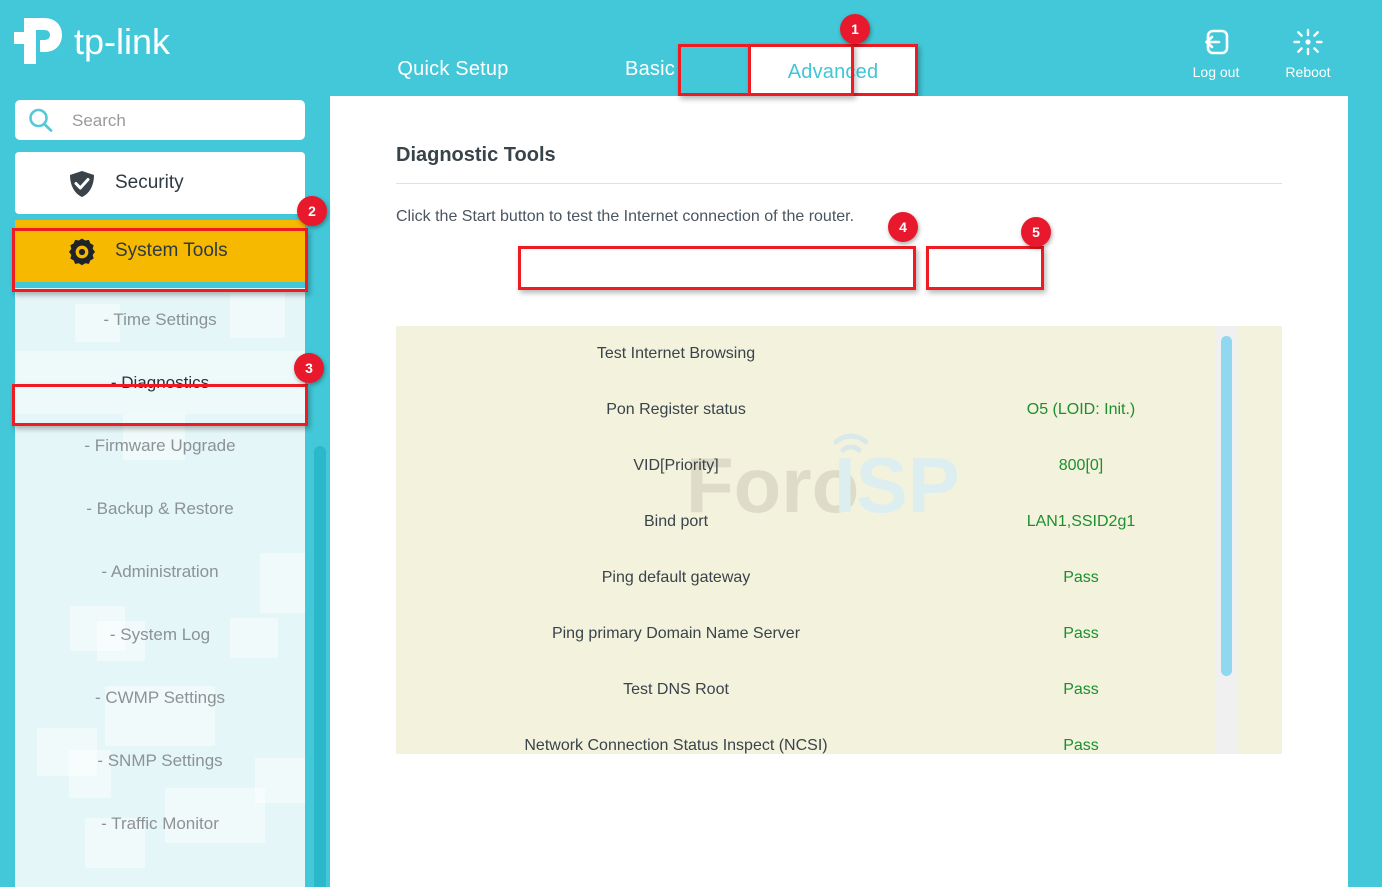 This screenshot has width=1382, height=887. Describe the element at coordinates (1308, 43) in the screenshot. I see `reboot-icon` at that location.